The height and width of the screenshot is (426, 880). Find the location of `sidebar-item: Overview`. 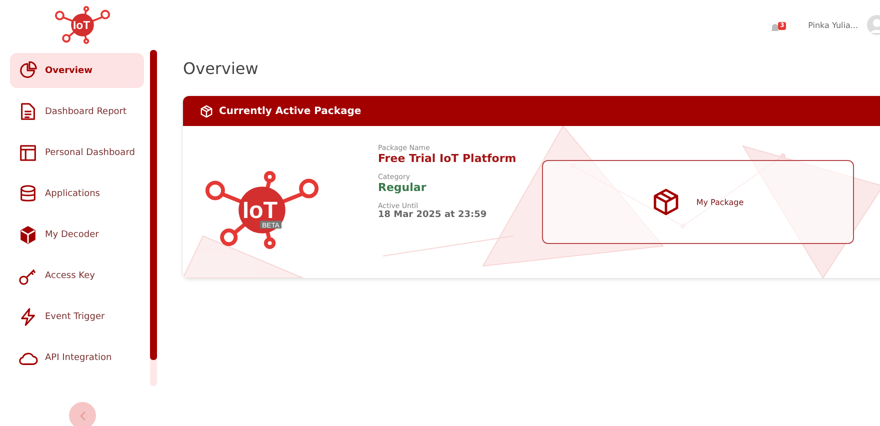

sidebar-item: Overview is located at coordinates (77, 70).